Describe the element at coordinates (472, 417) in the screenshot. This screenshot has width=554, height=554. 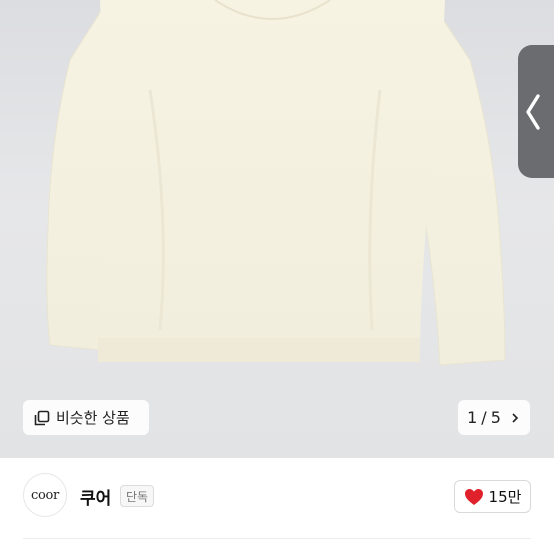
I see `current-image-number: 1` at that location.